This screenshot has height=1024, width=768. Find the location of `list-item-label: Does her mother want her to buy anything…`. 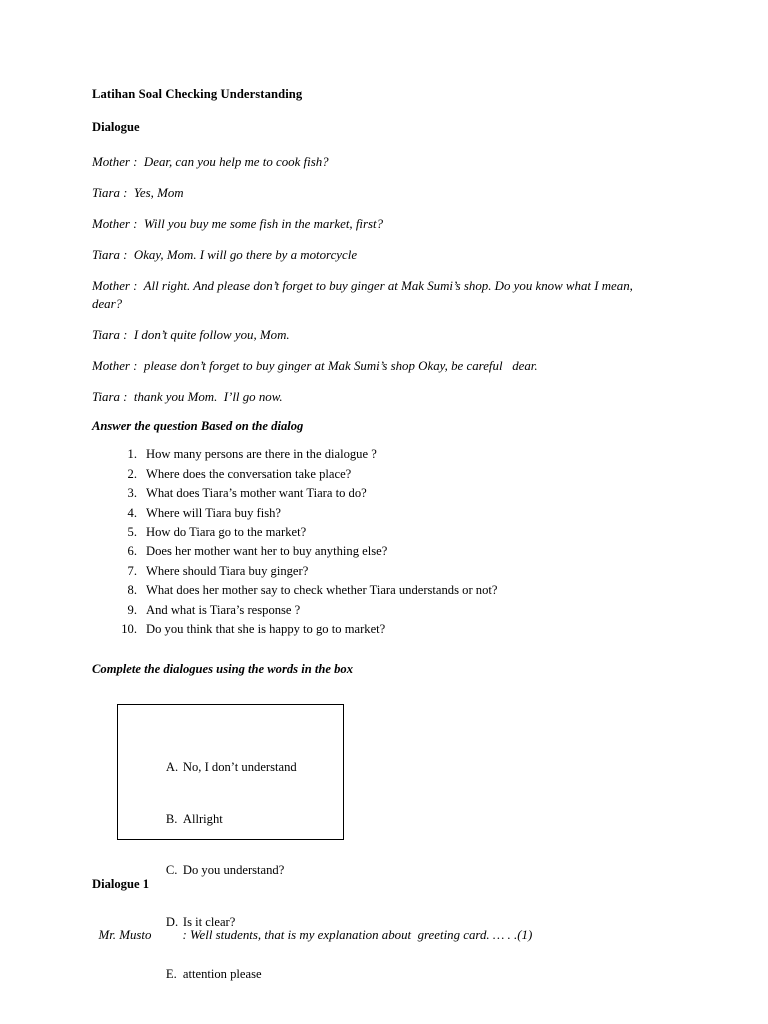

list-item-label: Does her mother want her to buy anything… is located at coordinates (267, 551).